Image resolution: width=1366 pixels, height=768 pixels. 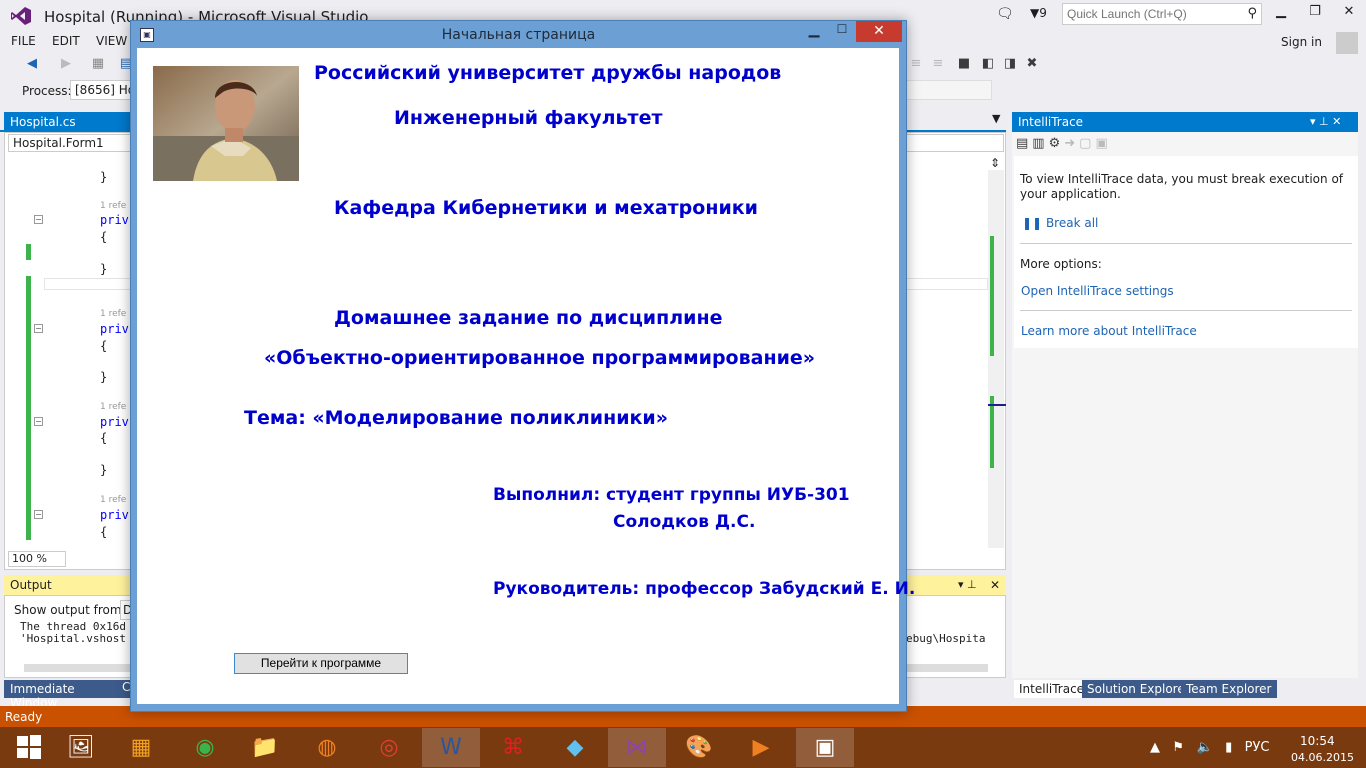 What do you see at coordinates (1052, 689) in the screenshot?
I see `tab-intellitrace: IntelliTrace` at bounding box center [1052, 689].